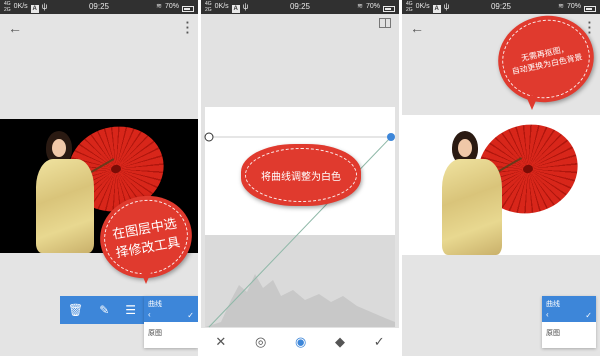  What do you see at coordinates (391, 137) in the screenshot?
I see `curve-point-right` at bounding box center [391, 137].